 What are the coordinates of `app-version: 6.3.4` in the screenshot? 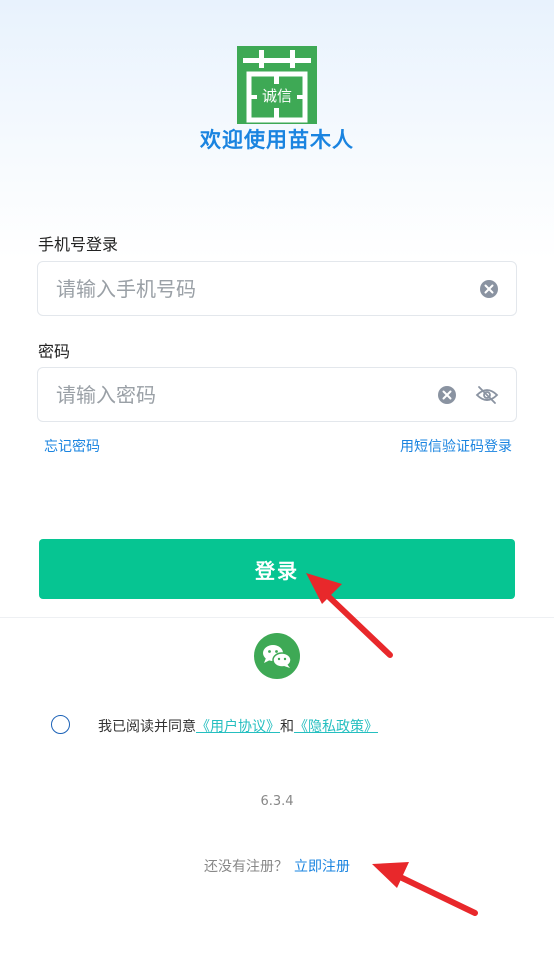 It's located at (277, 801).